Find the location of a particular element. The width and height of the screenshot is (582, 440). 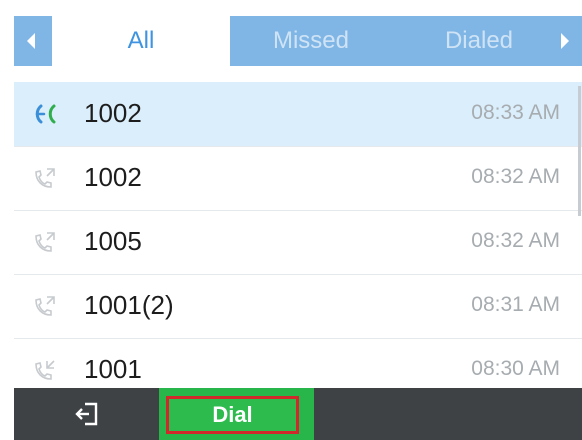

call-row: 1005 08:32 AM is located at coordinates (298, 242).